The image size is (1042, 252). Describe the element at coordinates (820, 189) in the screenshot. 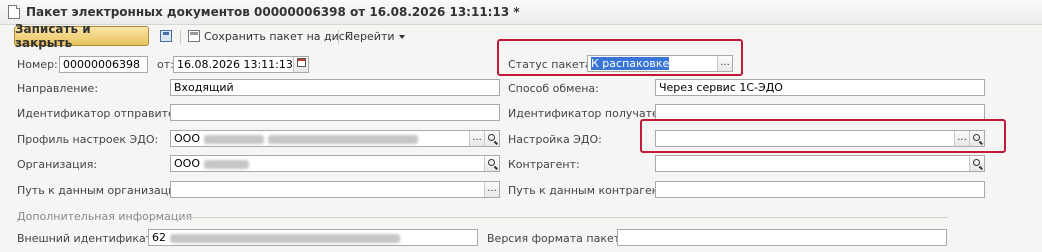

I see `counterparty-path-field` at that location.